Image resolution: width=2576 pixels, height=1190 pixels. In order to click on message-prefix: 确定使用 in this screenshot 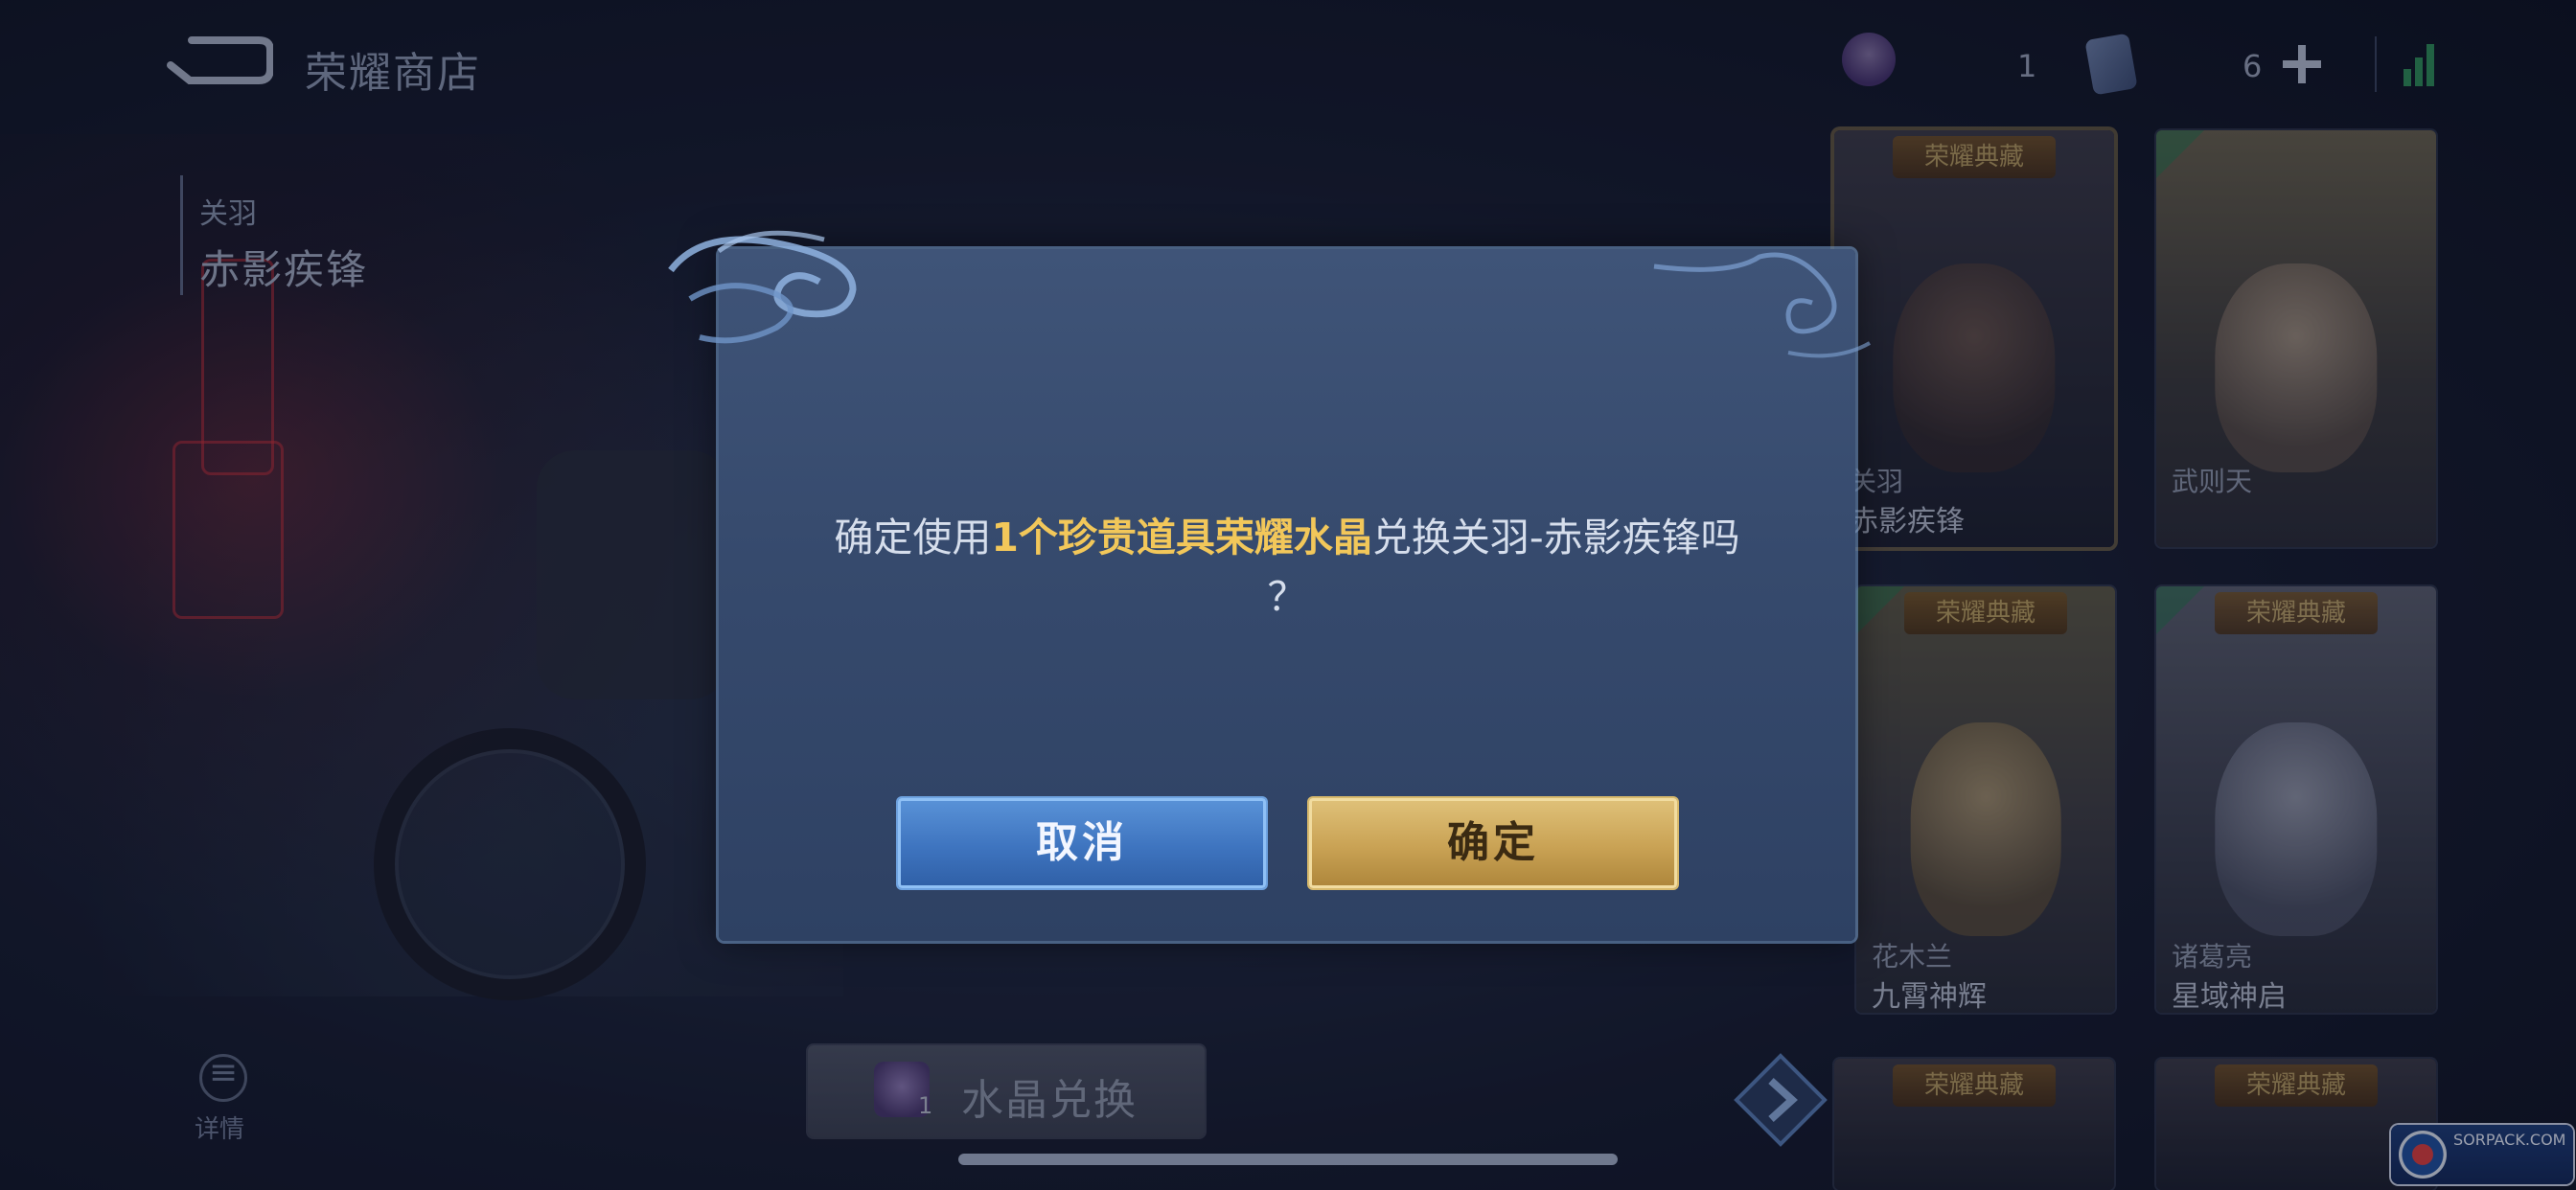, I will do `click(913, 538)`.